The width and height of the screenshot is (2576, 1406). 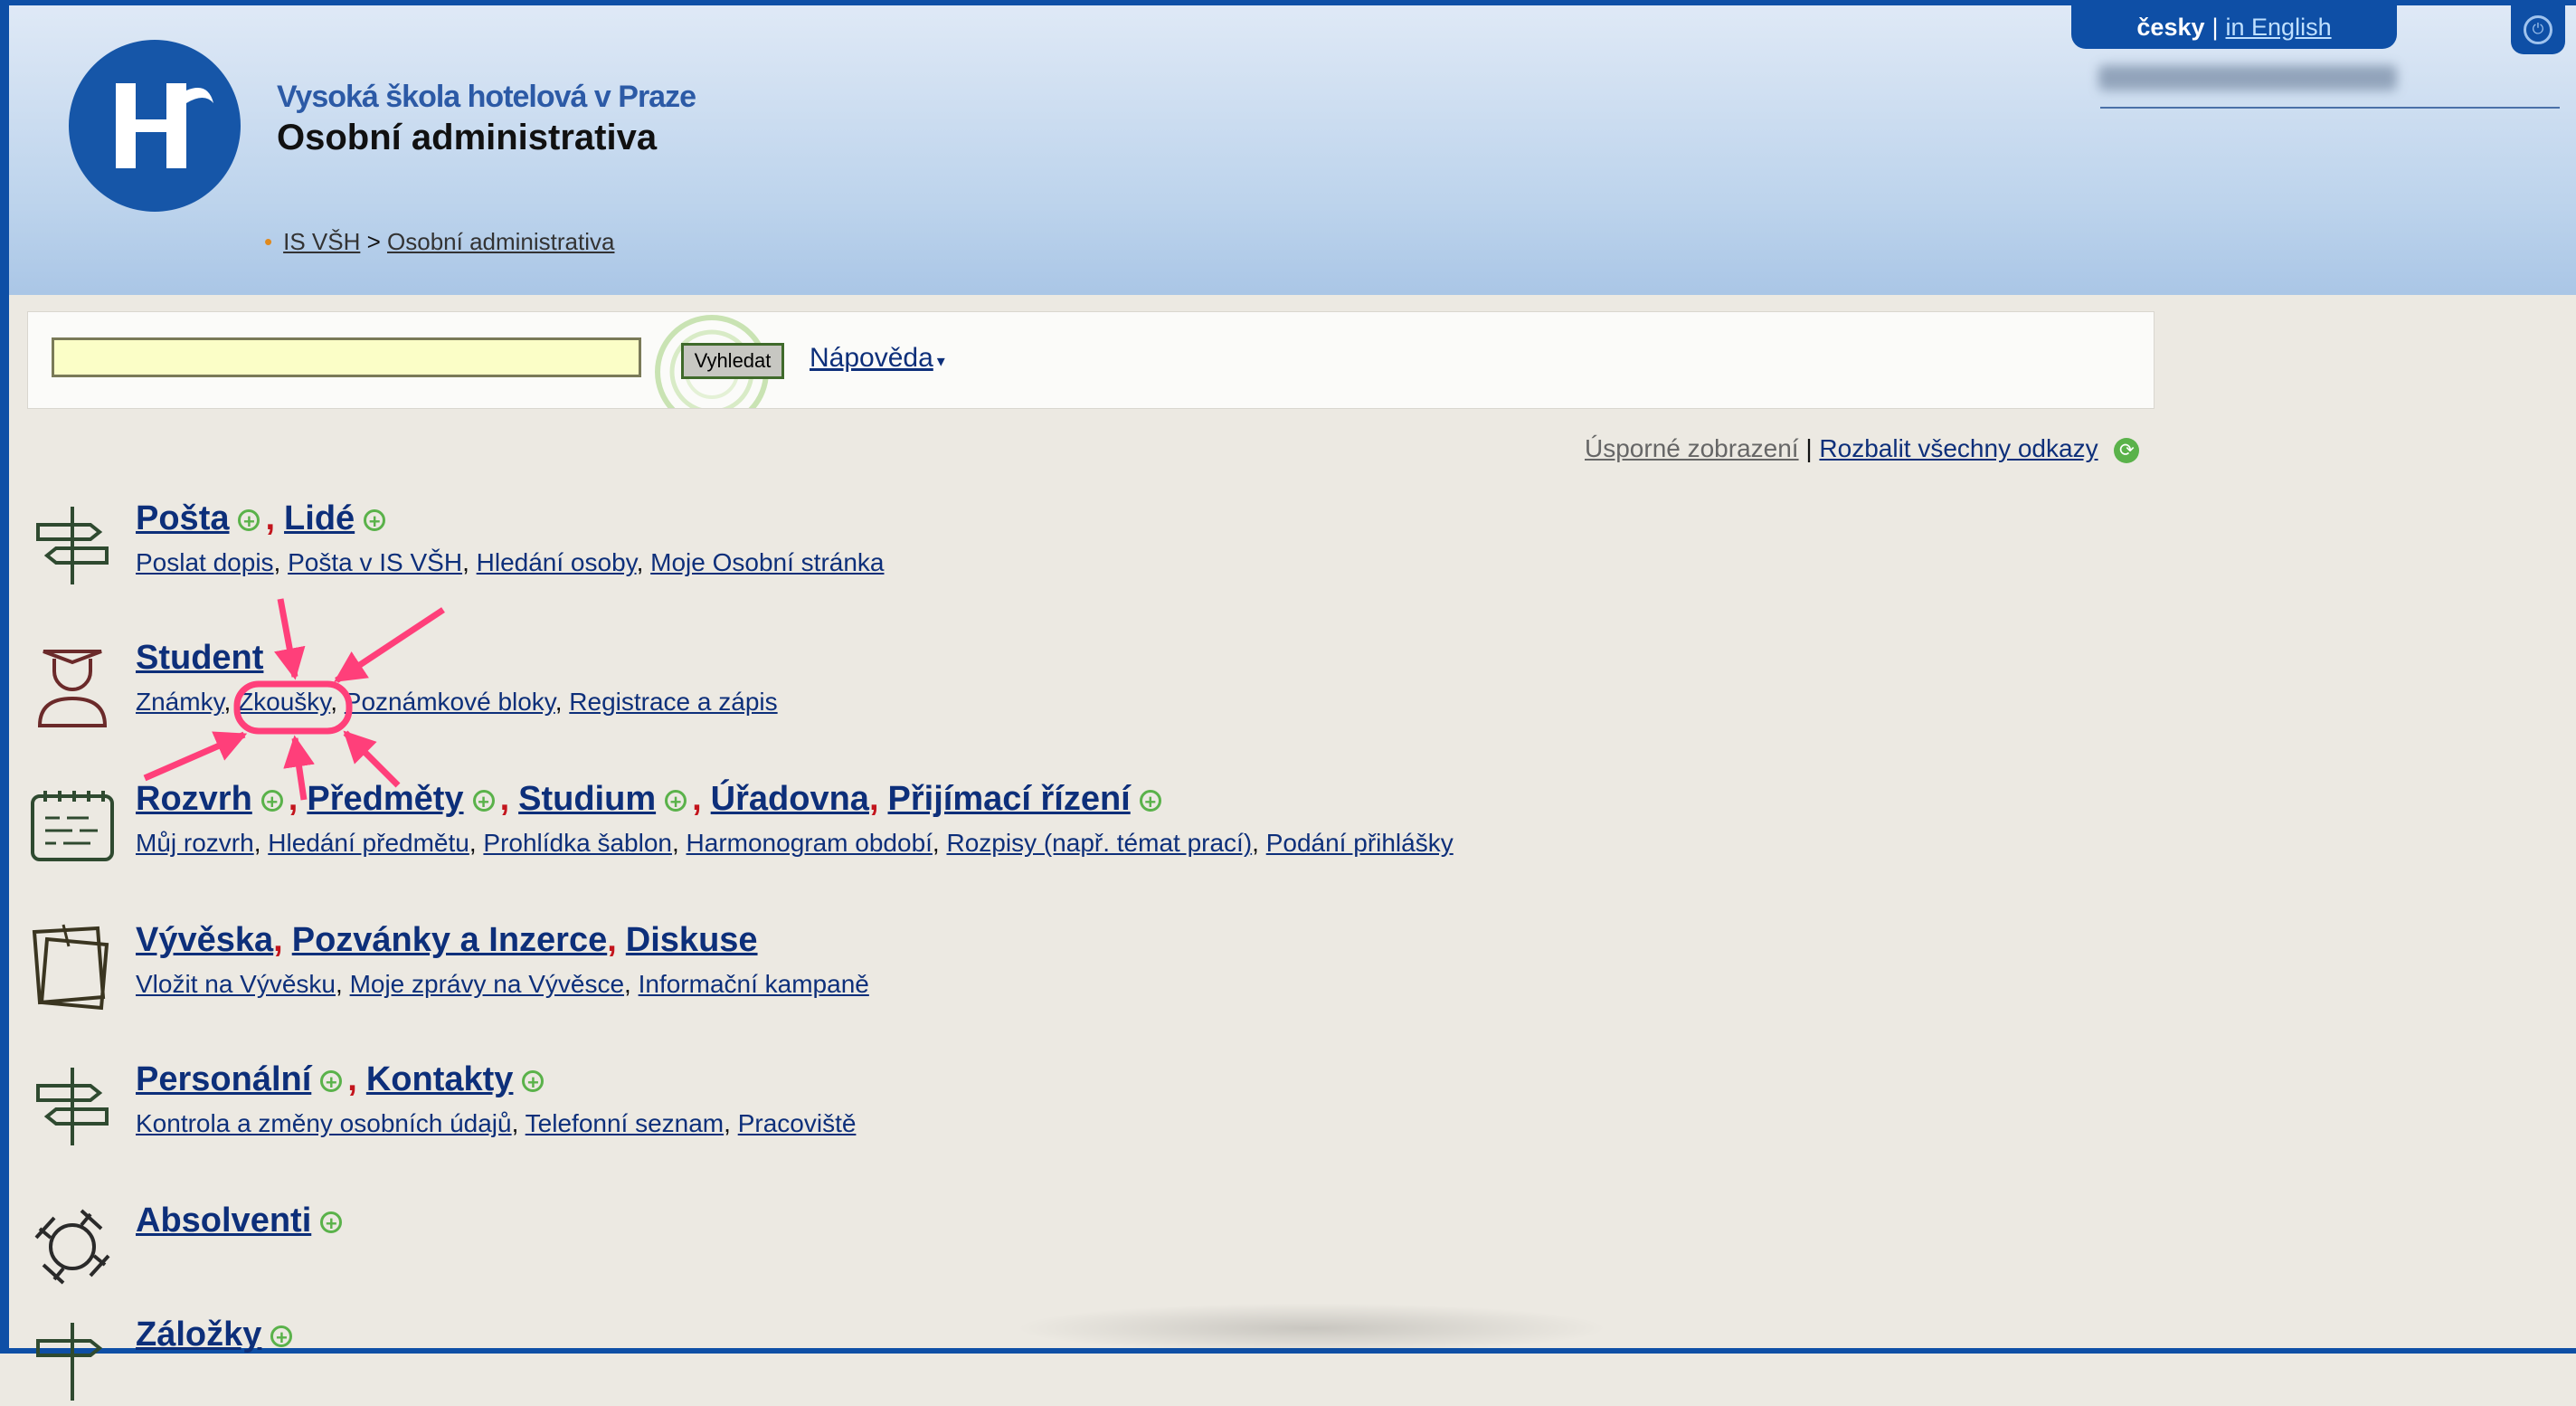 I want to click on link-pracoviste: Pracoviště, so click(x=798, y=1123).